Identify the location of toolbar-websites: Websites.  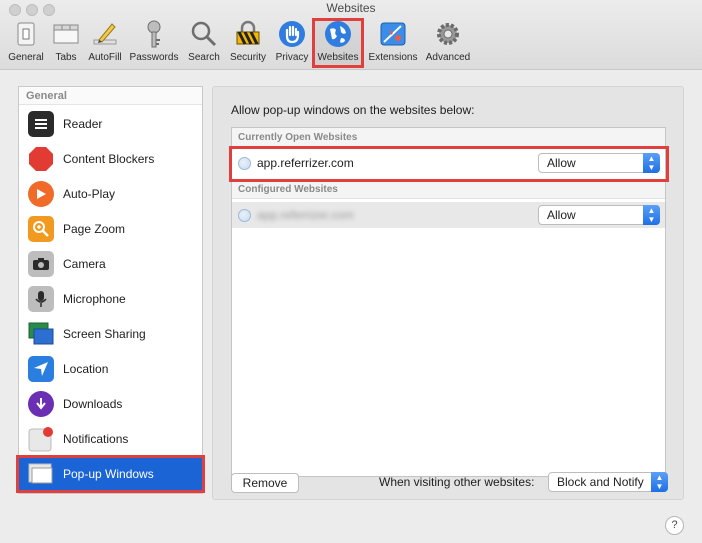
(338, 42).